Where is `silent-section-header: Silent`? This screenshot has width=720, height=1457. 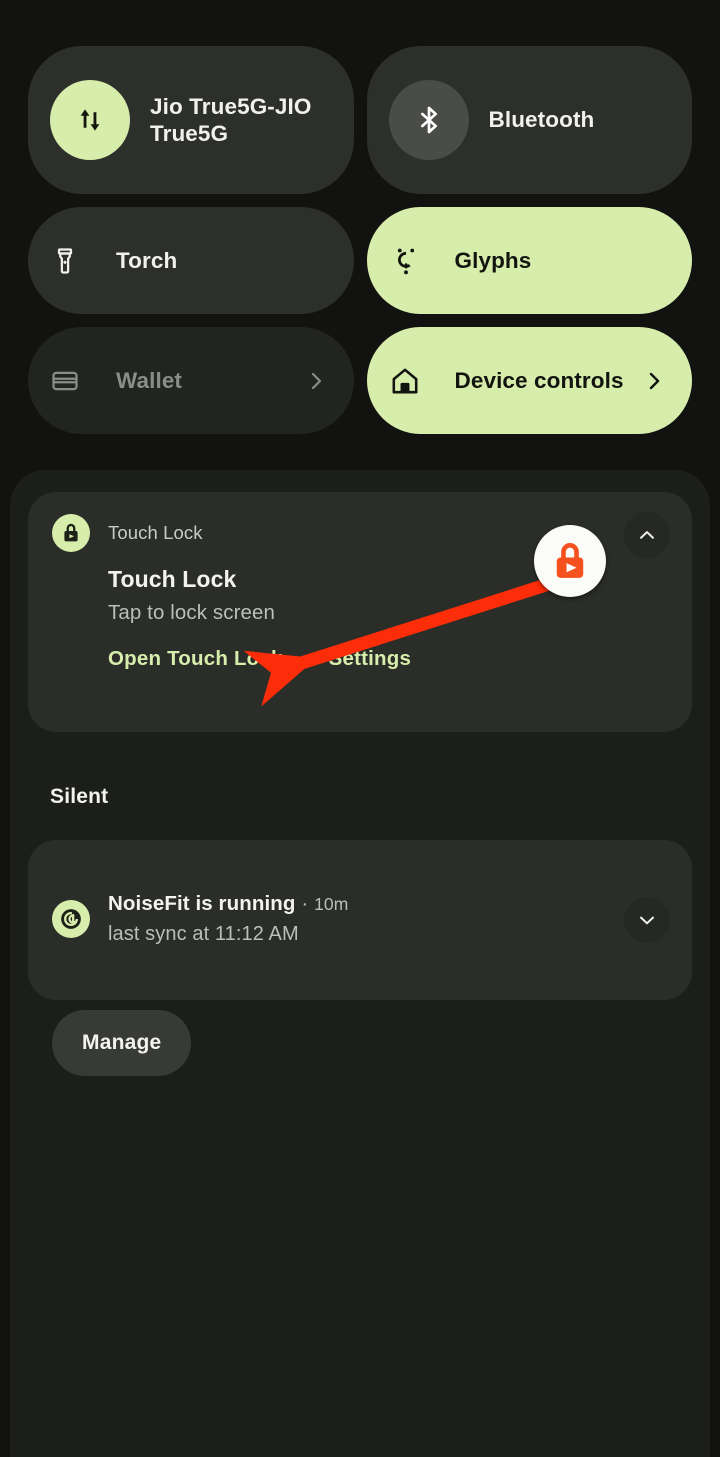
silent-section-header: Silent is located at coordinates (79, 796).